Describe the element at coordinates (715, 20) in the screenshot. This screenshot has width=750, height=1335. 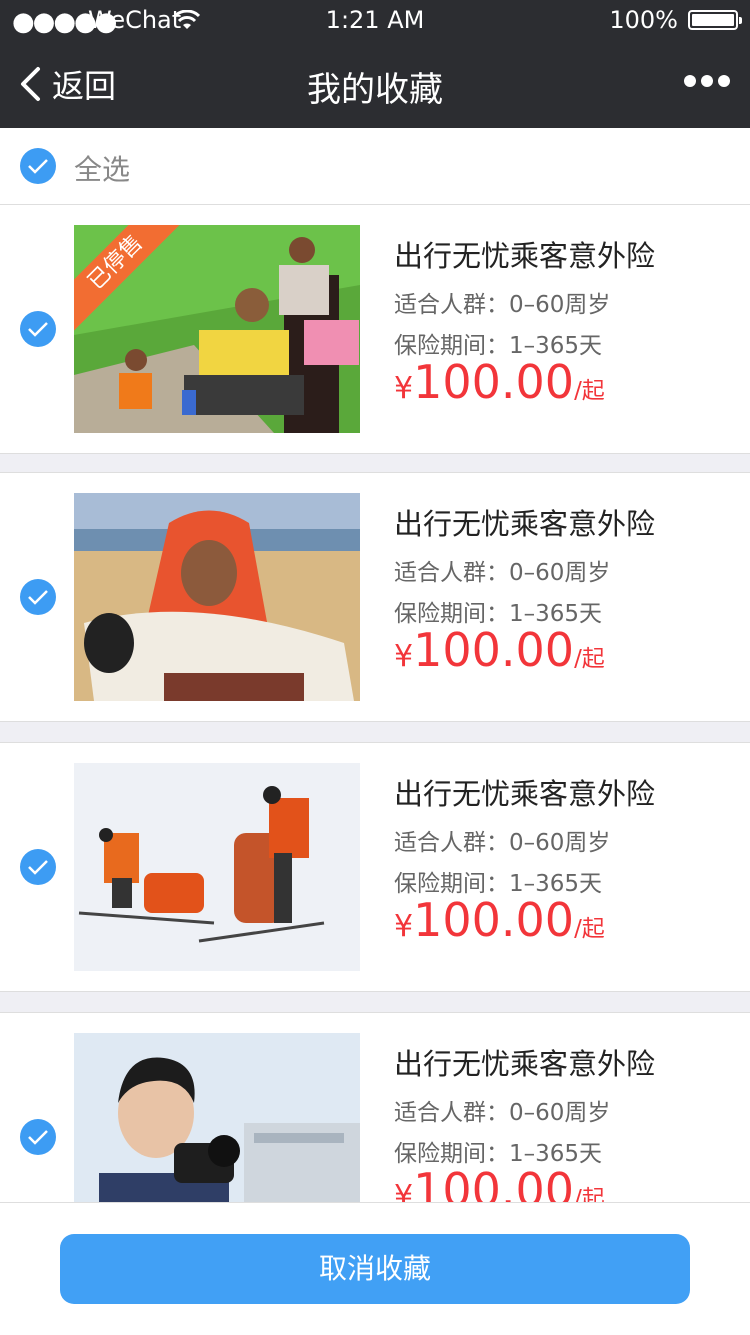
I see `battery-icon` at that location.